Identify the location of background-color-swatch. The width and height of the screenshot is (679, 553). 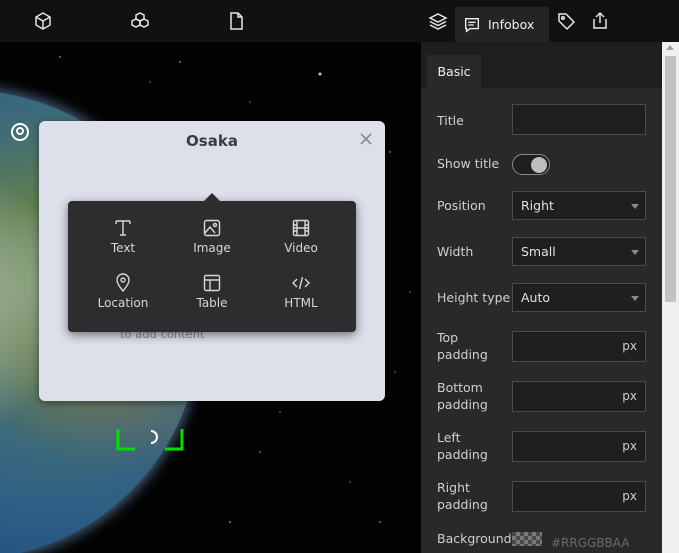
(527, 539).